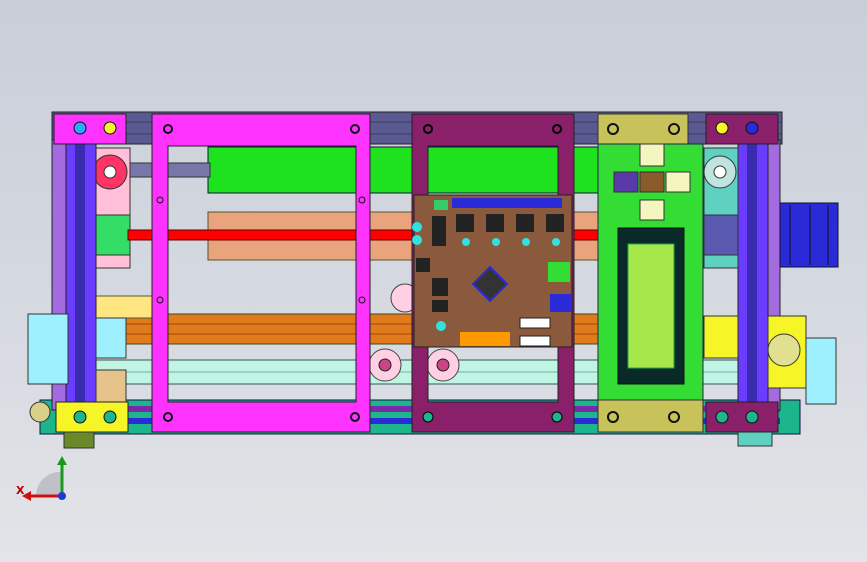  What do you see at coordinates (20, 490) in the screenshot?
I see `x-axis-label: X` at bounding box center [20, 490].